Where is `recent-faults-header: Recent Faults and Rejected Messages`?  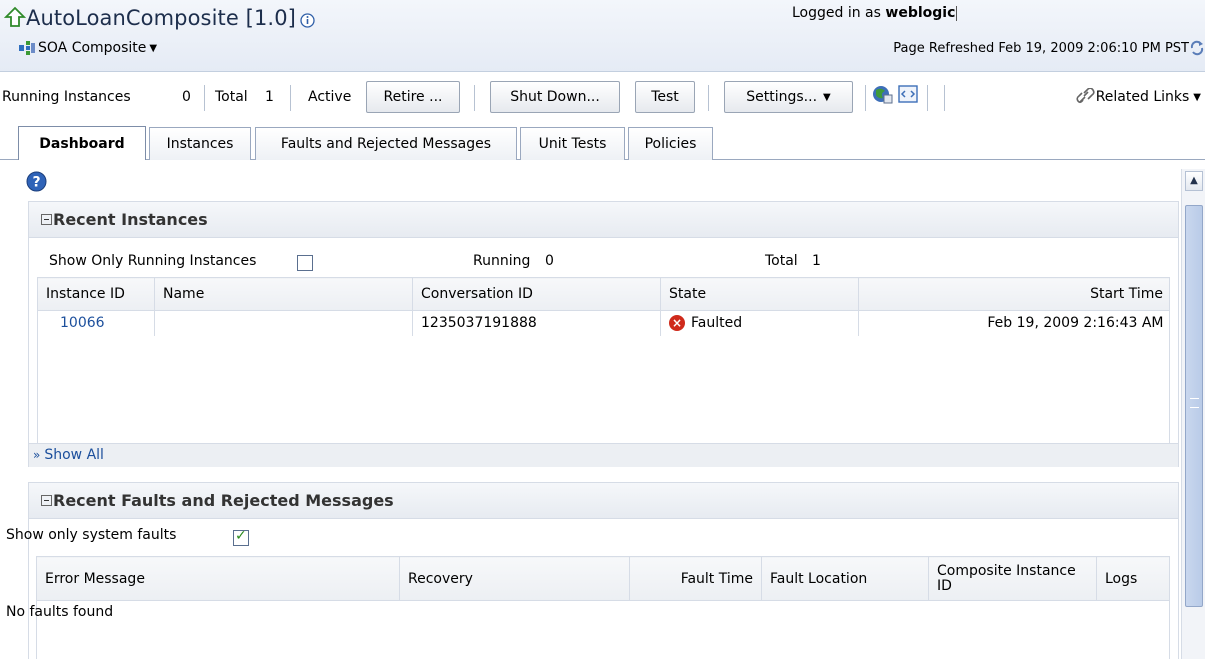
recent-faults-header: Recent Faults and Rejected Messages is located at coordinates (603, 501).